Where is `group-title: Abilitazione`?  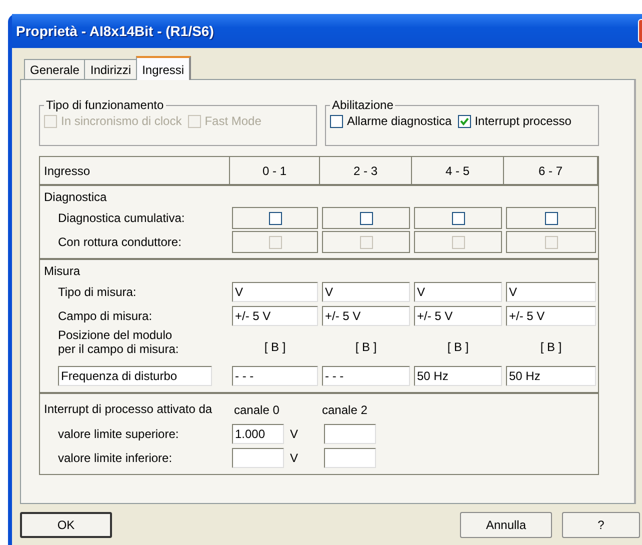 group-title: Abilitazione is located at coordinates (362, 105).